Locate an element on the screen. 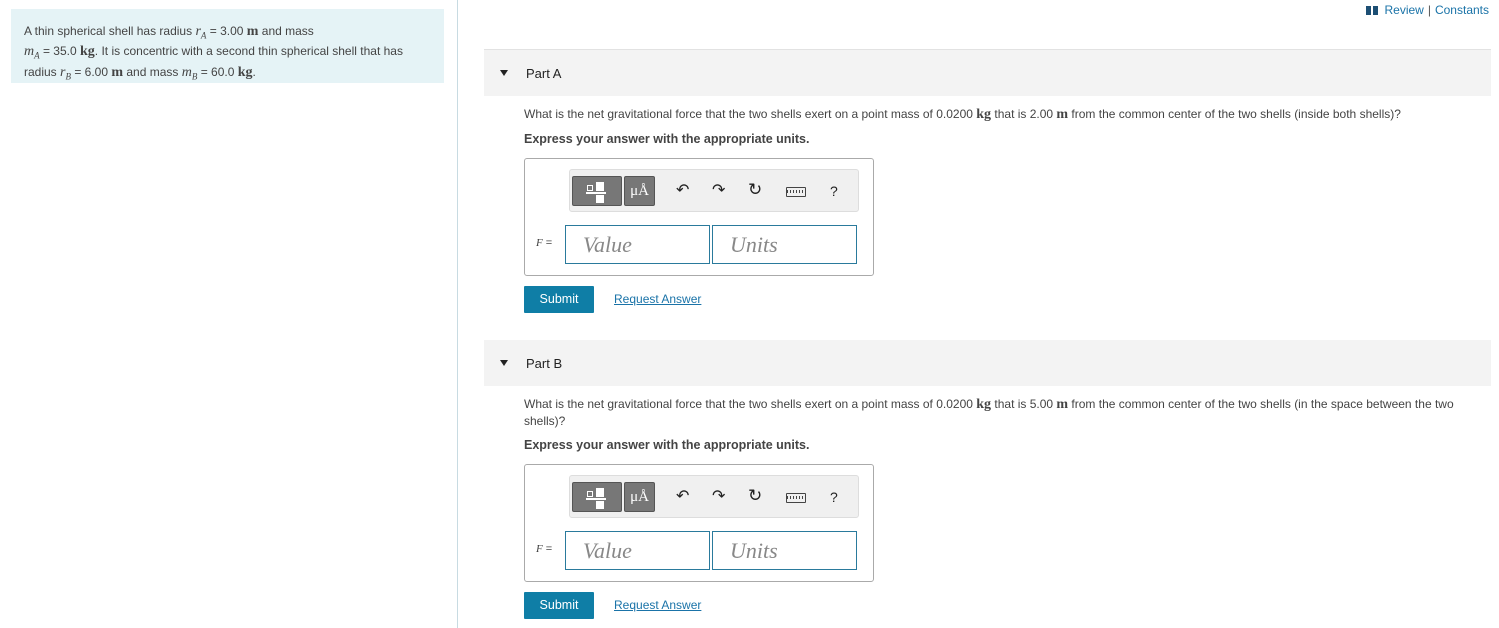 This screenshot has height=628, width=1499. column-divider is located at coordinates (457, 314).